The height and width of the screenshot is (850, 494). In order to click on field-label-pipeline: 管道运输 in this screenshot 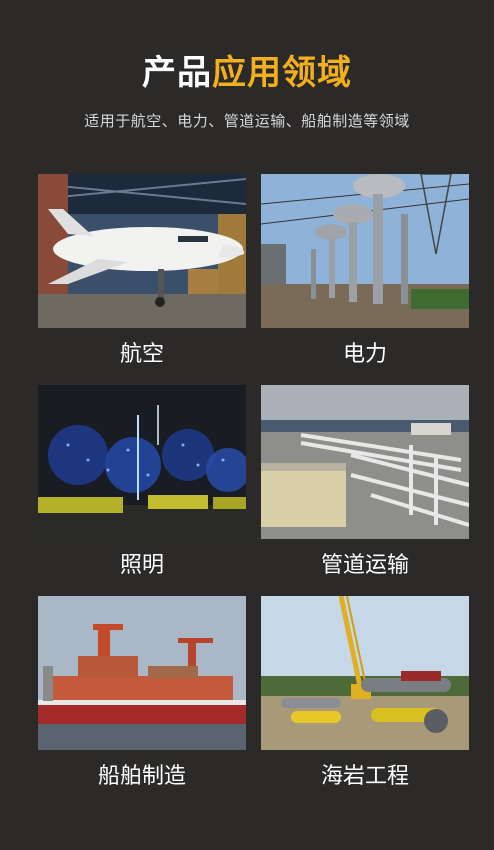, I will do `click(364, 565)`.